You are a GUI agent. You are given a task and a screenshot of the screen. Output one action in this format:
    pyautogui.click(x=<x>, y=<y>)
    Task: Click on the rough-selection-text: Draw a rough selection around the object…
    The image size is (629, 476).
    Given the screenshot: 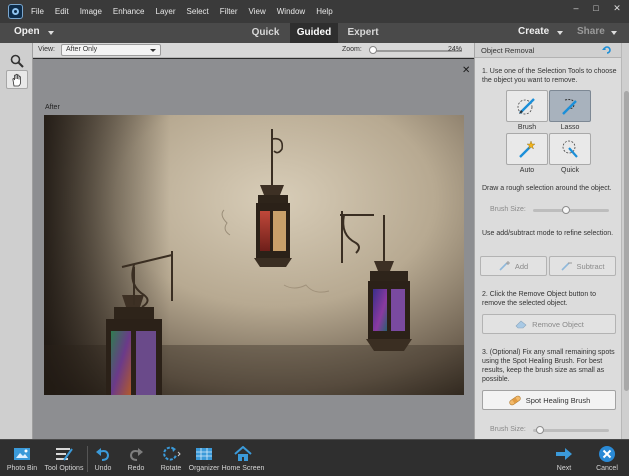 What is the action you would take?
    pyautogui.click(x=547, y=188)
    